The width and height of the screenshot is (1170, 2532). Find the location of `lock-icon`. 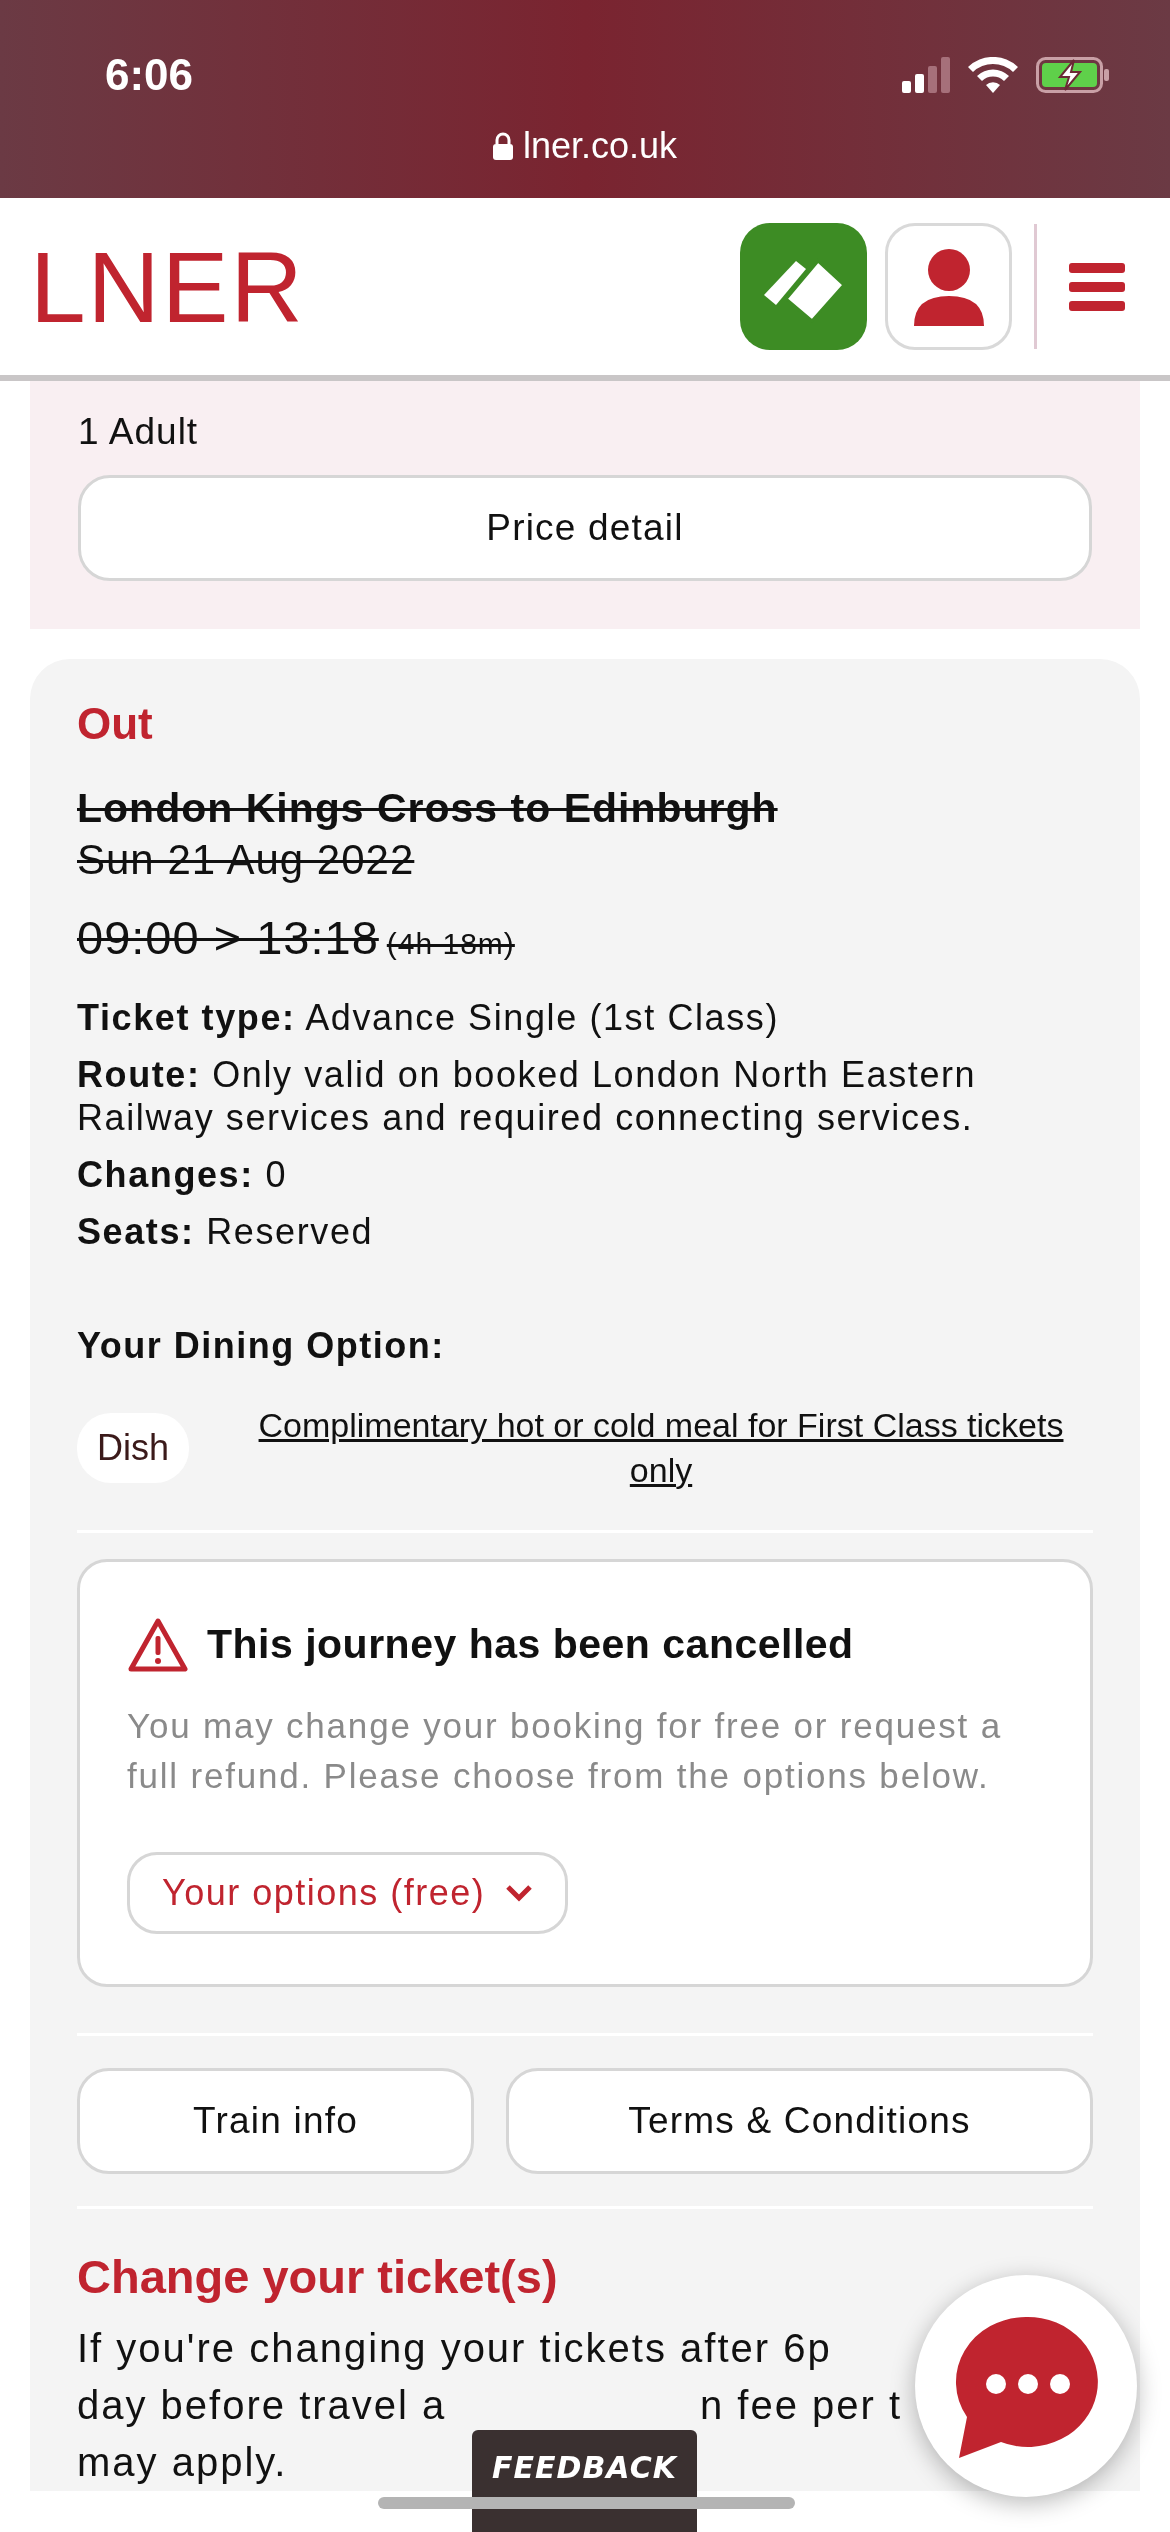

lock-icon is located at coordinates (502, 146).